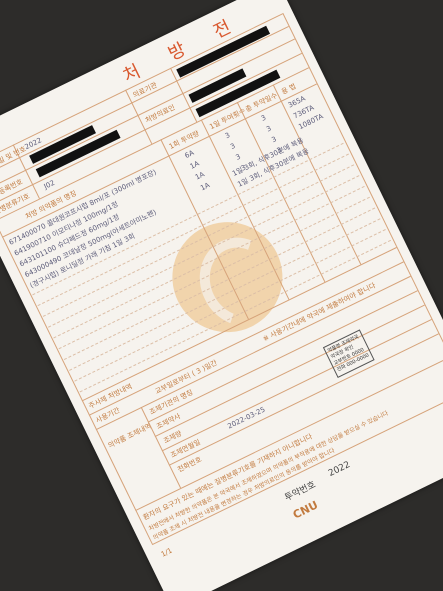 The height and width of the screenshot is (591, 443). What do you see at coordinates (263, 118) in the screenshot?
I see `drug-row-1-days: 3` at bounding box center [263, 118].